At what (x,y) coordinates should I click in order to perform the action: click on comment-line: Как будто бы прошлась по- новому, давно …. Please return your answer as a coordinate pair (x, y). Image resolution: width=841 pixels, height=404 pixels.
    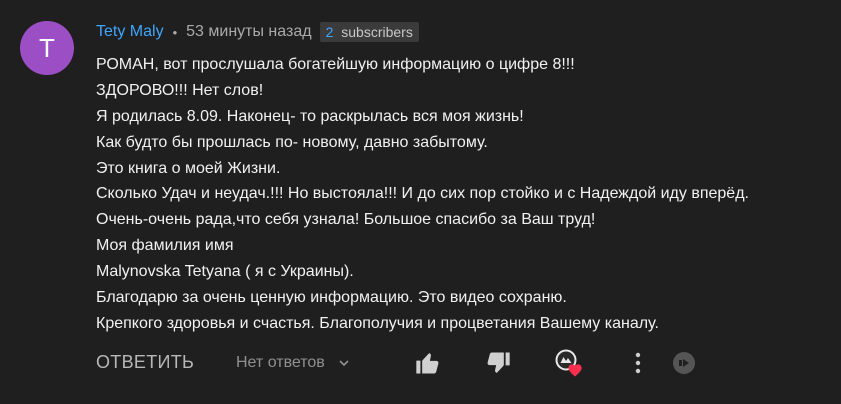
    Looking at the image, I should click on (292, 142).